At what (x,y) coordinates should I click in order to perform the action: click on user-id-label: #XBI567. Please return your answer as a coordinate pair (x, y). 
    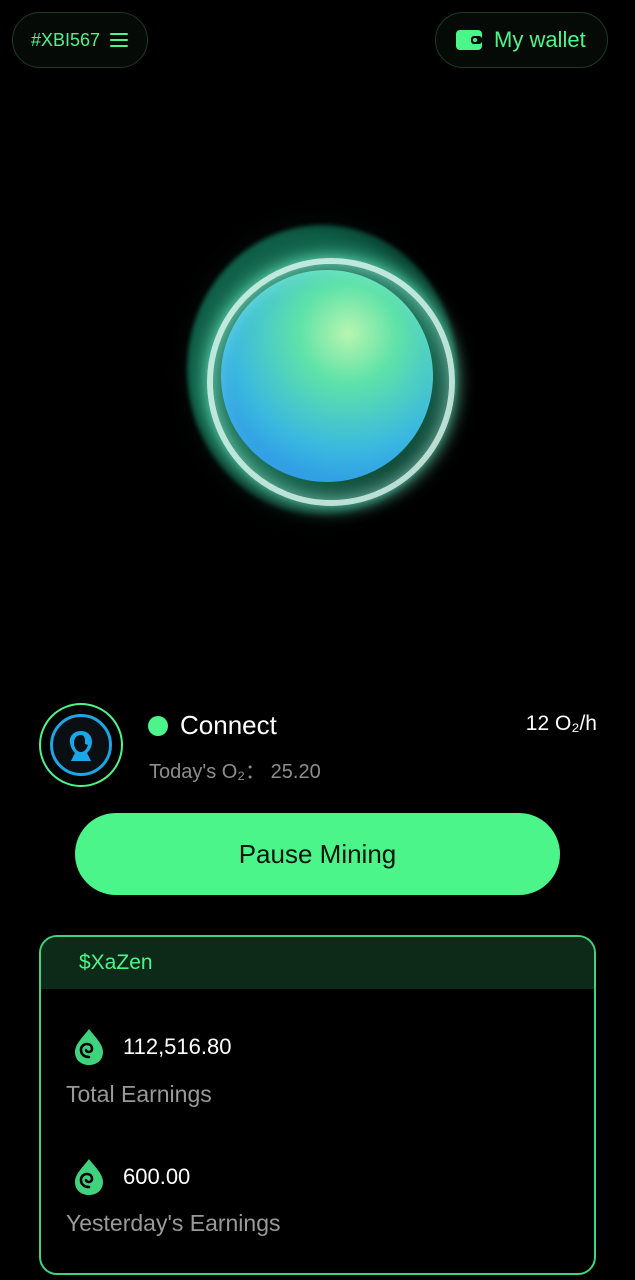
    Looking at the image, I should click on (66, 39).